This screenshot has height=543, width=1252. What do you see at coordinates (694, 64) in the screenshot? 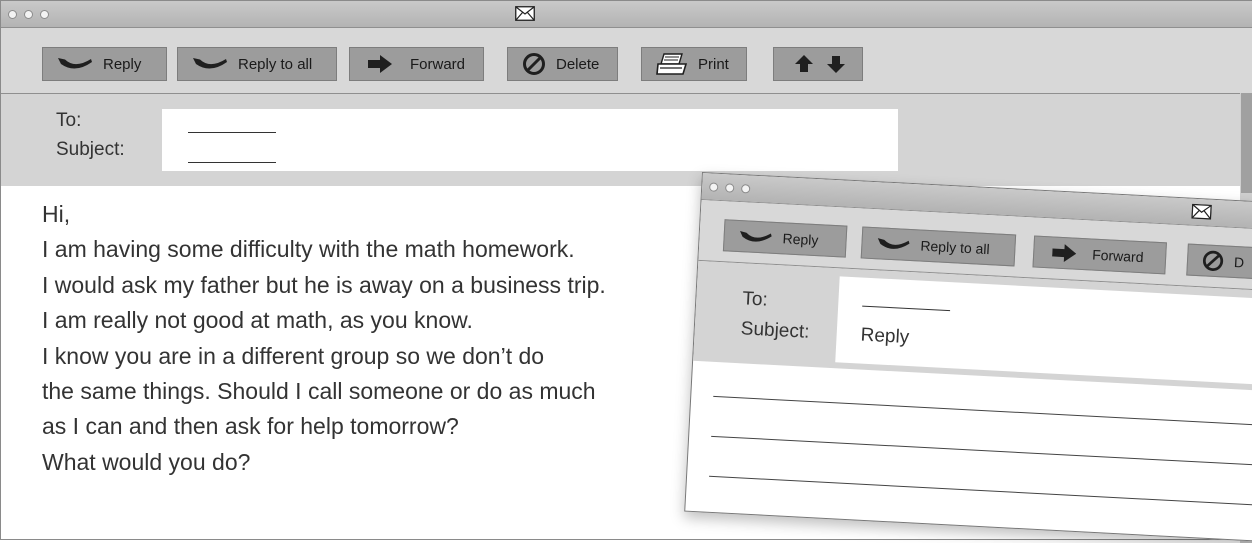
I see `print-button: Print` at bounding box center [694, 64].